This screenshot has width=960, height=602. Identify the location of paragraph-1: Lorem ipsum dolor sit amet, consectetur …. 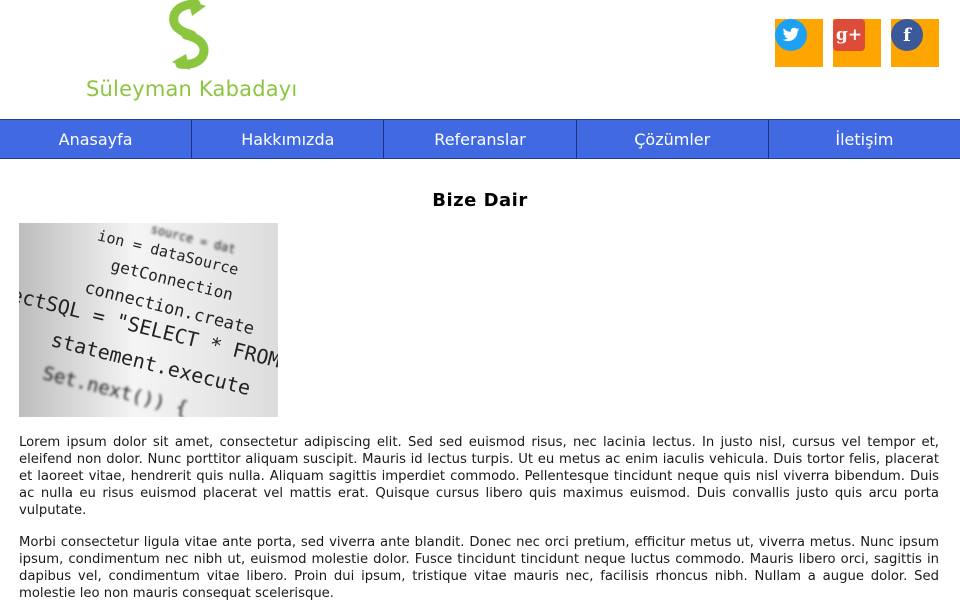
(479, 476).